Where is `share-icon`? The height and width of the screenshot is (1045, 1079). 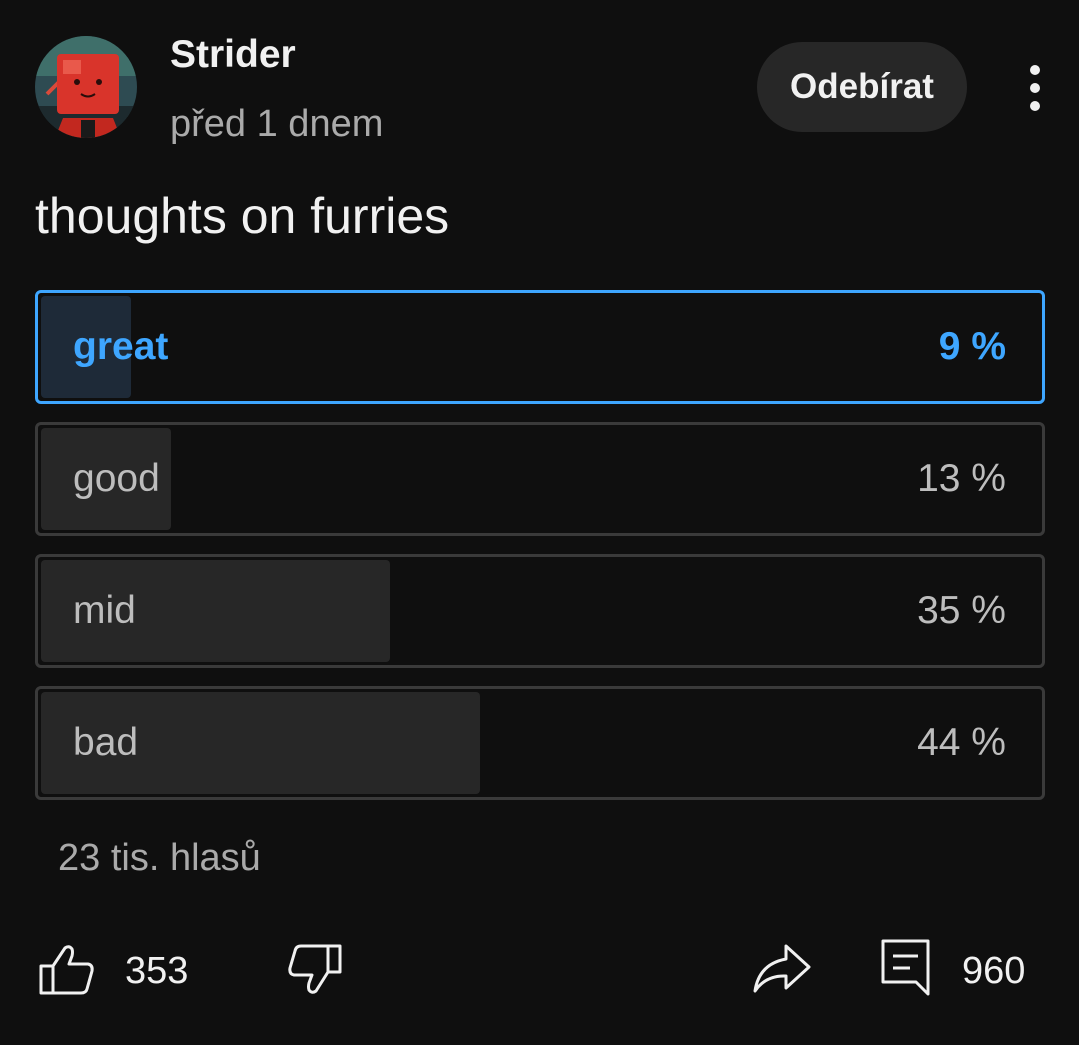 share-icon is located at coordinates (782, 968).